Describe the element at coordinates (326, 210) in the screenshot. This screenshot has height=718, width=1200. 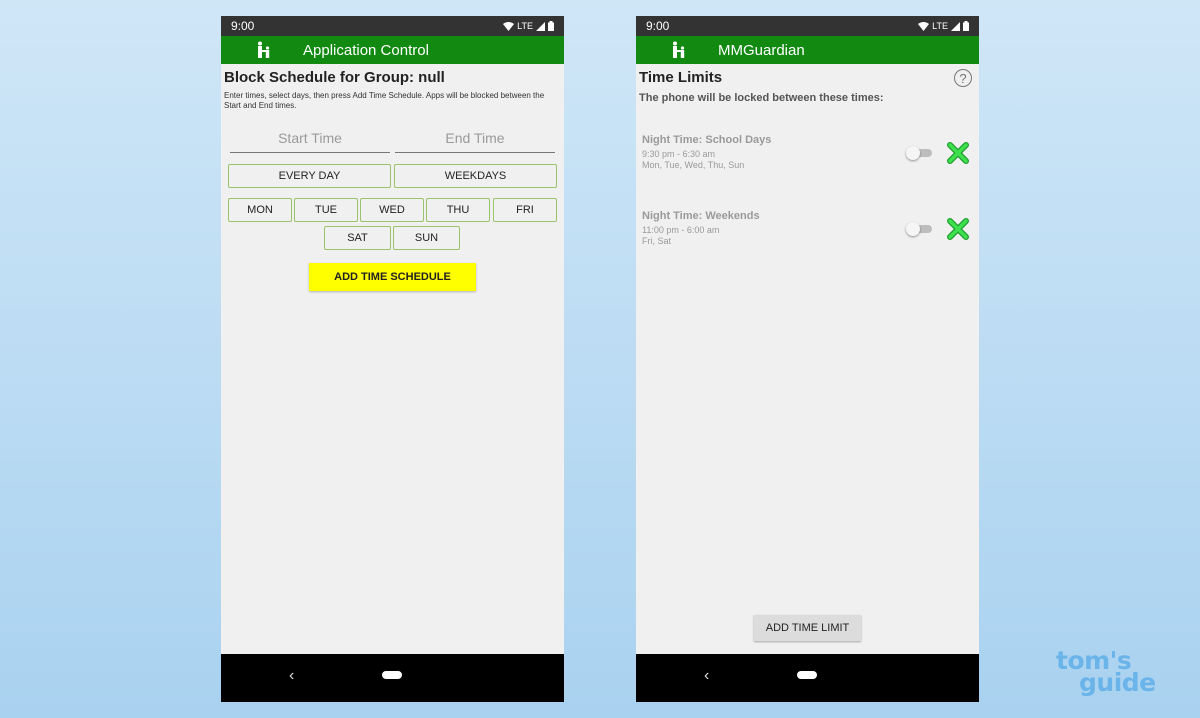
I see `day-button-tue: TUE` at that location.